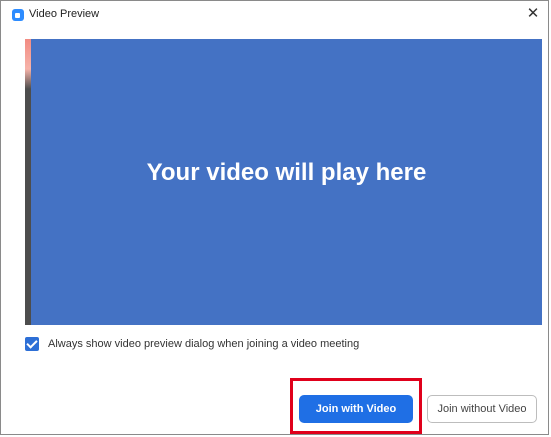 The image size is (551, 437). Describe the element at coordinates (28, 64) in the screenshot. I see `video-edge-accent` at that location.